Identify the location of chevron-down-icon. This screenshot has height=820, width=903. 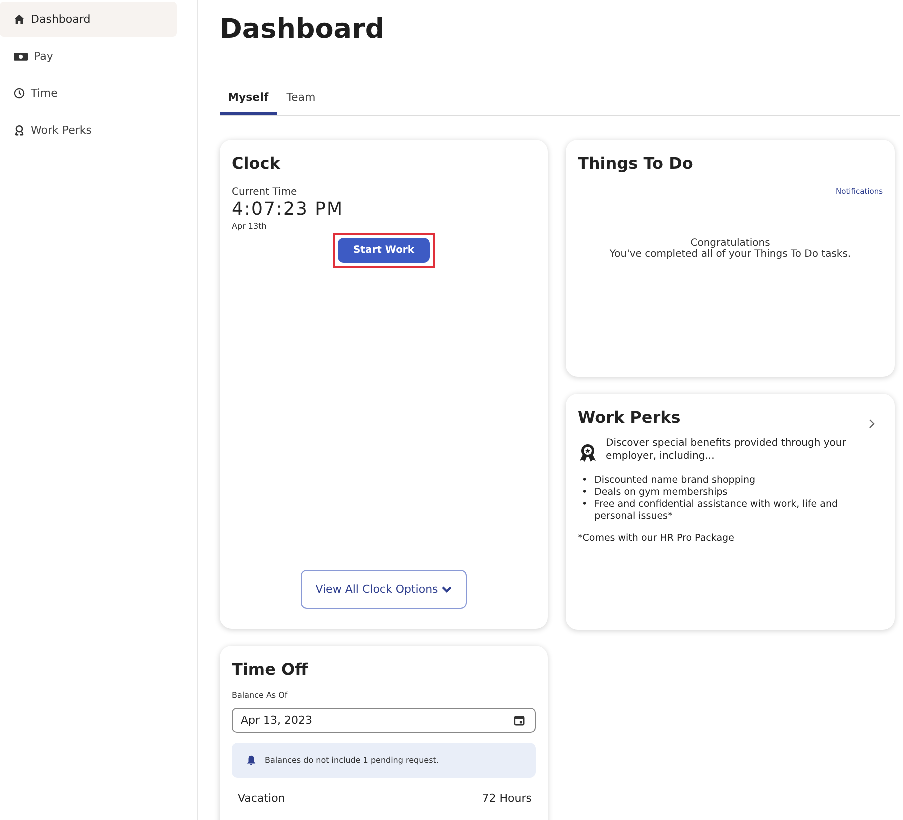
(447, 590).